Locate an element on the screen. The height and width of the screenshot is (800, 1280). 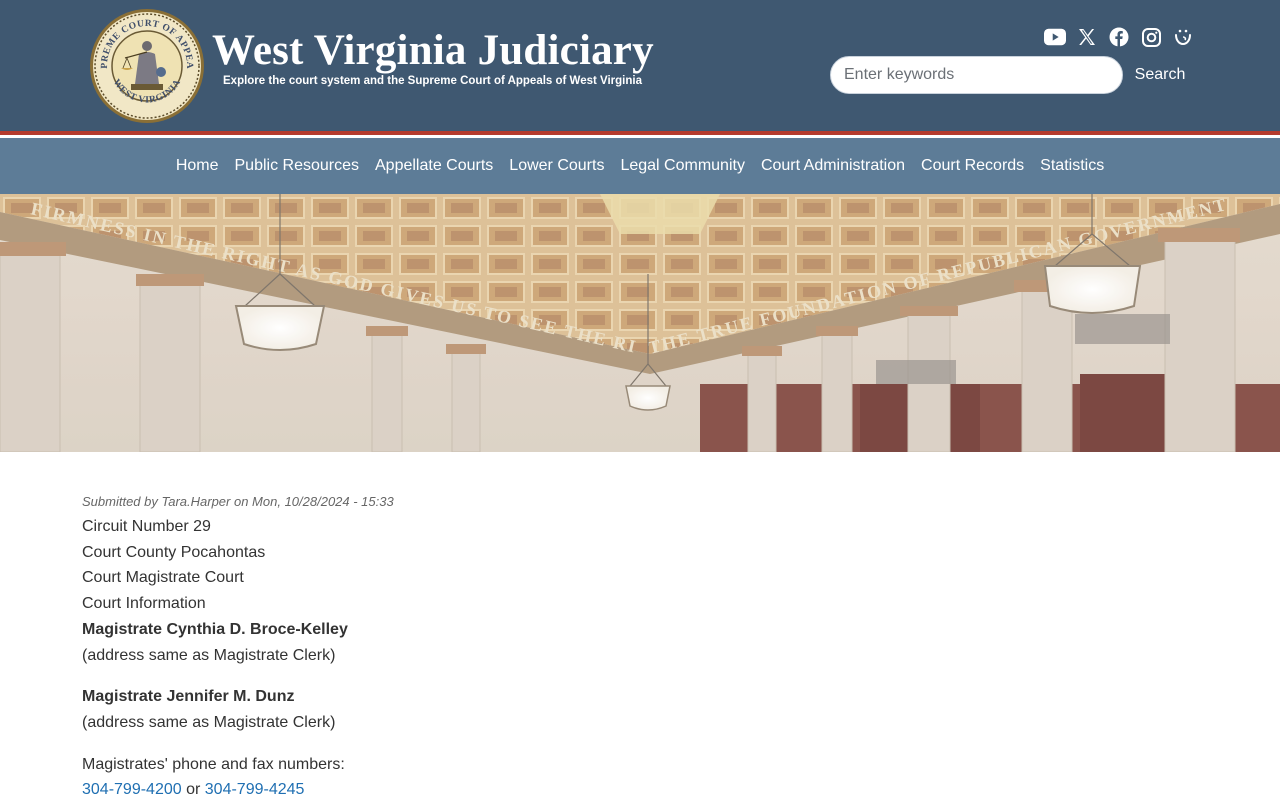
nav-item-public-resources: Public Resources is located at coordinates (297, 166).